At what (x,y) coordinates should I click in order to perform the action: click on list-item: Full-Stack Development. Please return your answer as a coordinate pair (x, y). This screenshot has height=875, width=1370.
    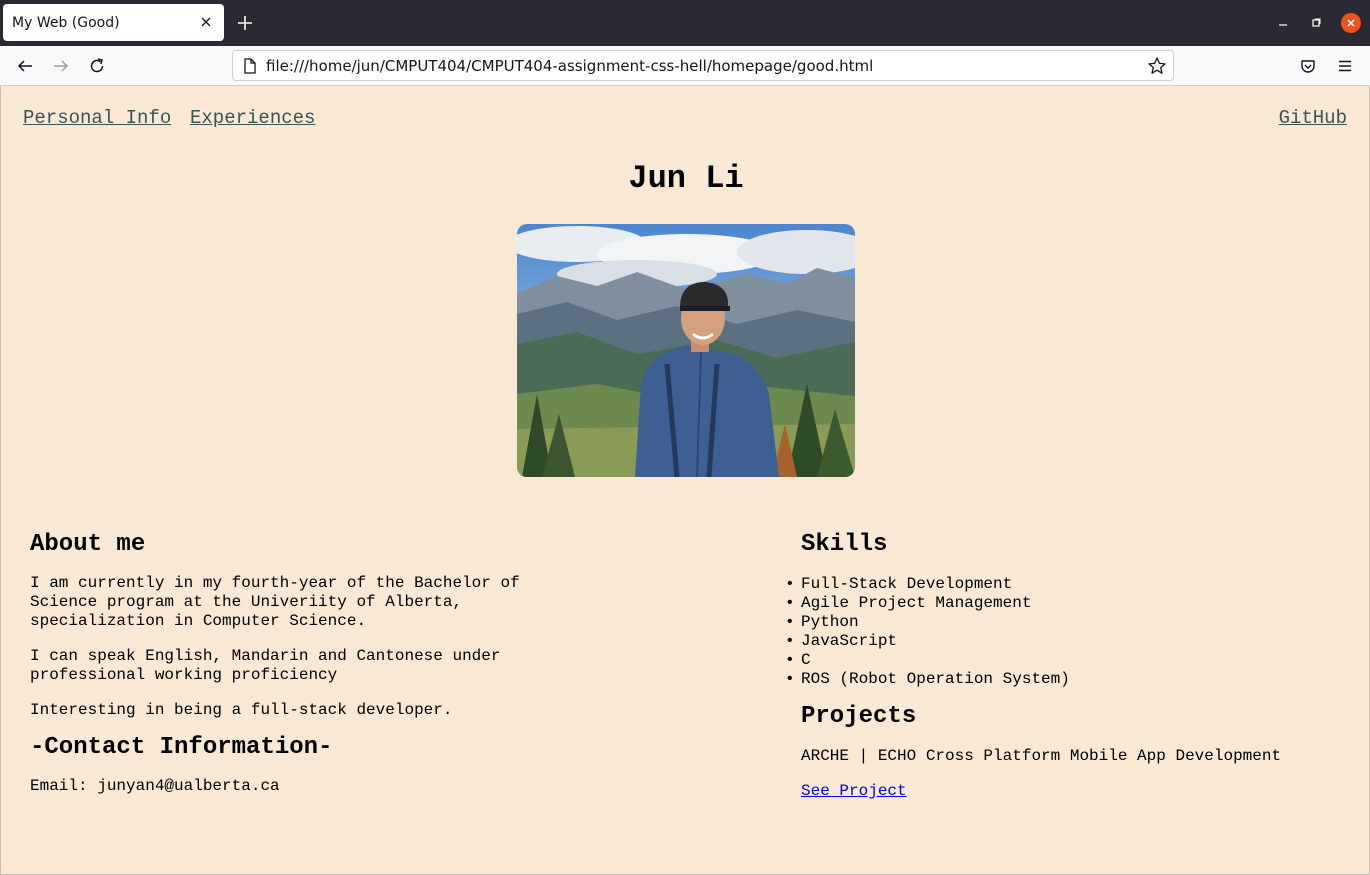
    Looking at the image, I should click on (1063, 584).